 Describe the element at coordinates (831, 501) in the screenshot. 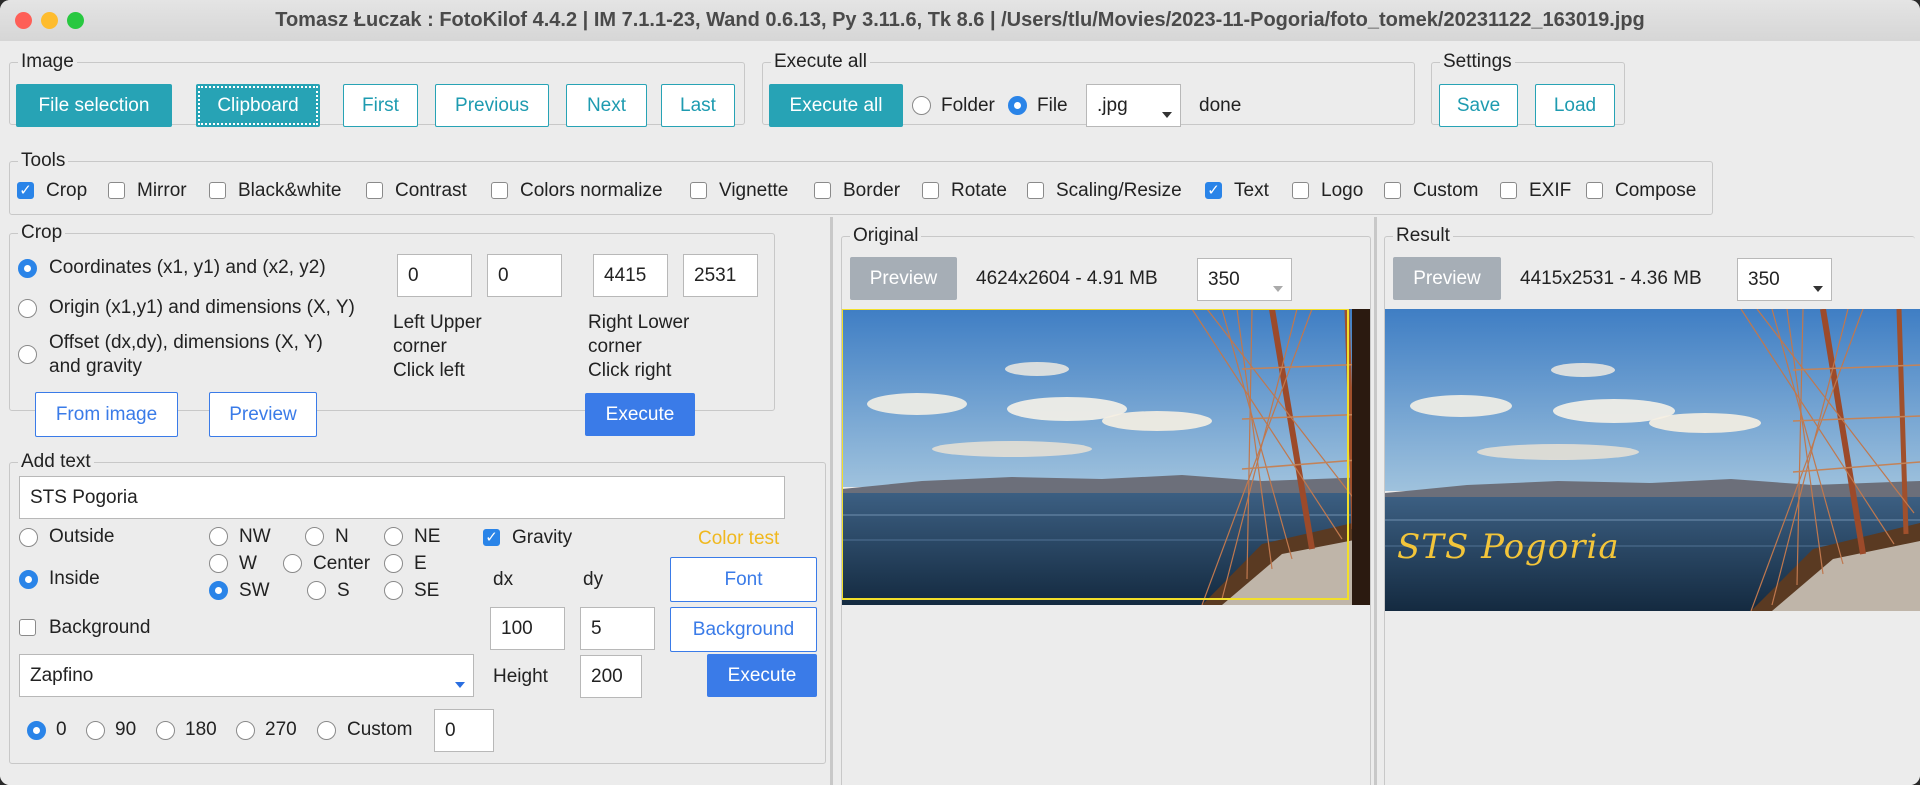

I see `panel-separator-left` at that location.